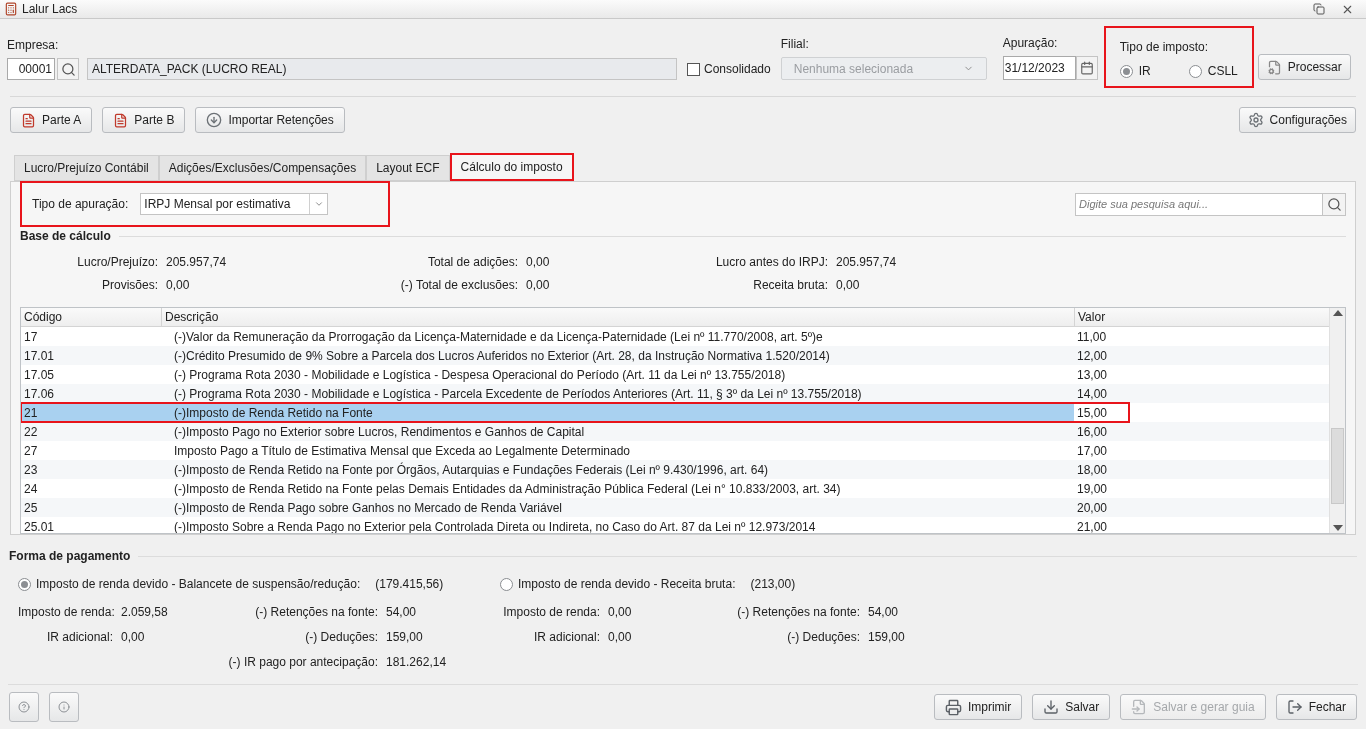 The image size is (1366, 729). What do you see at coordinates (91, 317) in the screenshot?
I see `column-header: Código` at bounding box center [91, 317].